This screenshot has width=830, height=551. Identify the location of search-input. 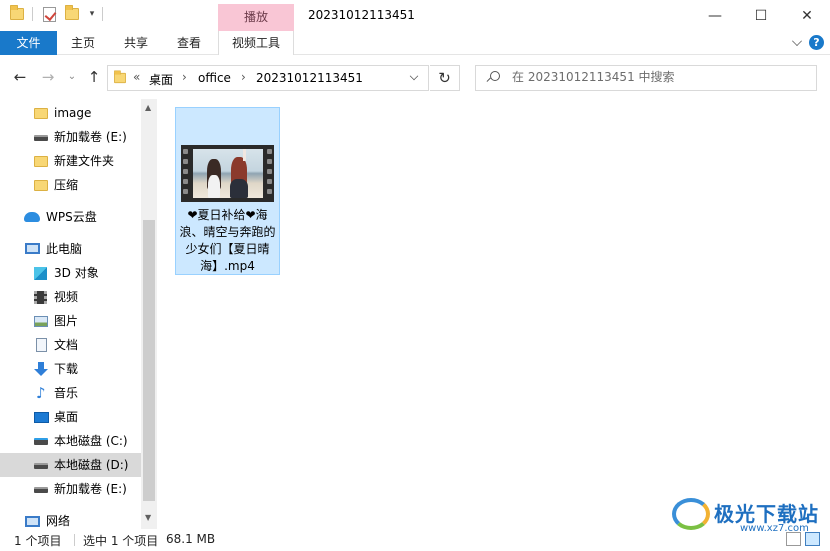
(657, 77).